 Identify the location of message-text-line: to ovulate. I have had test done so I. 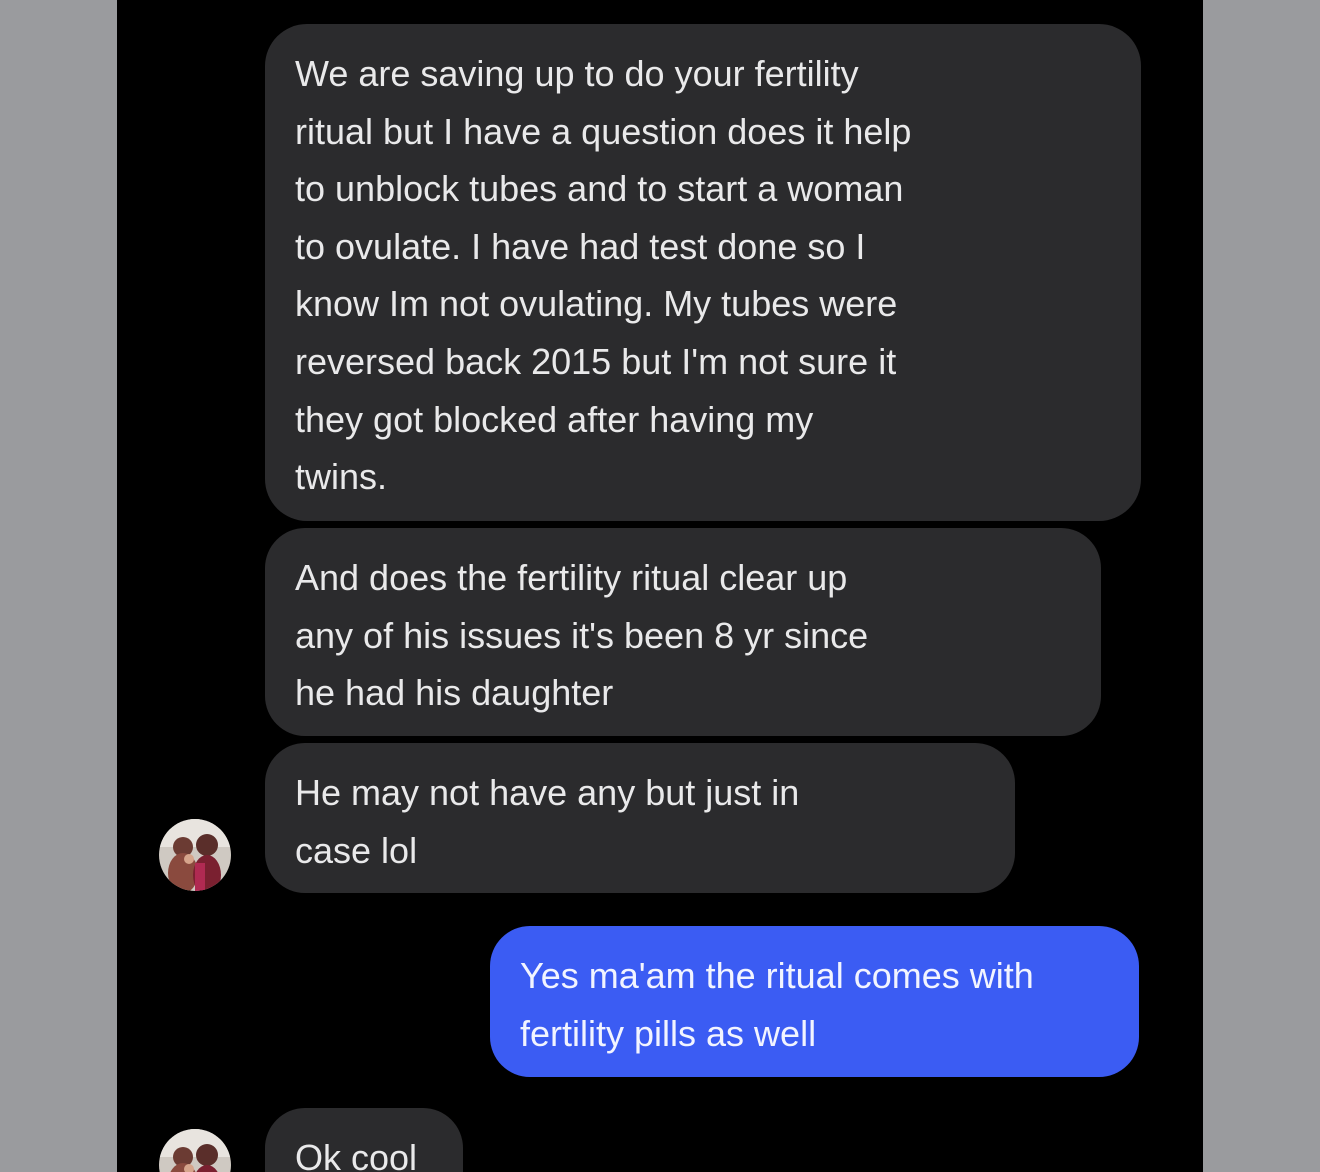
(580, 246).